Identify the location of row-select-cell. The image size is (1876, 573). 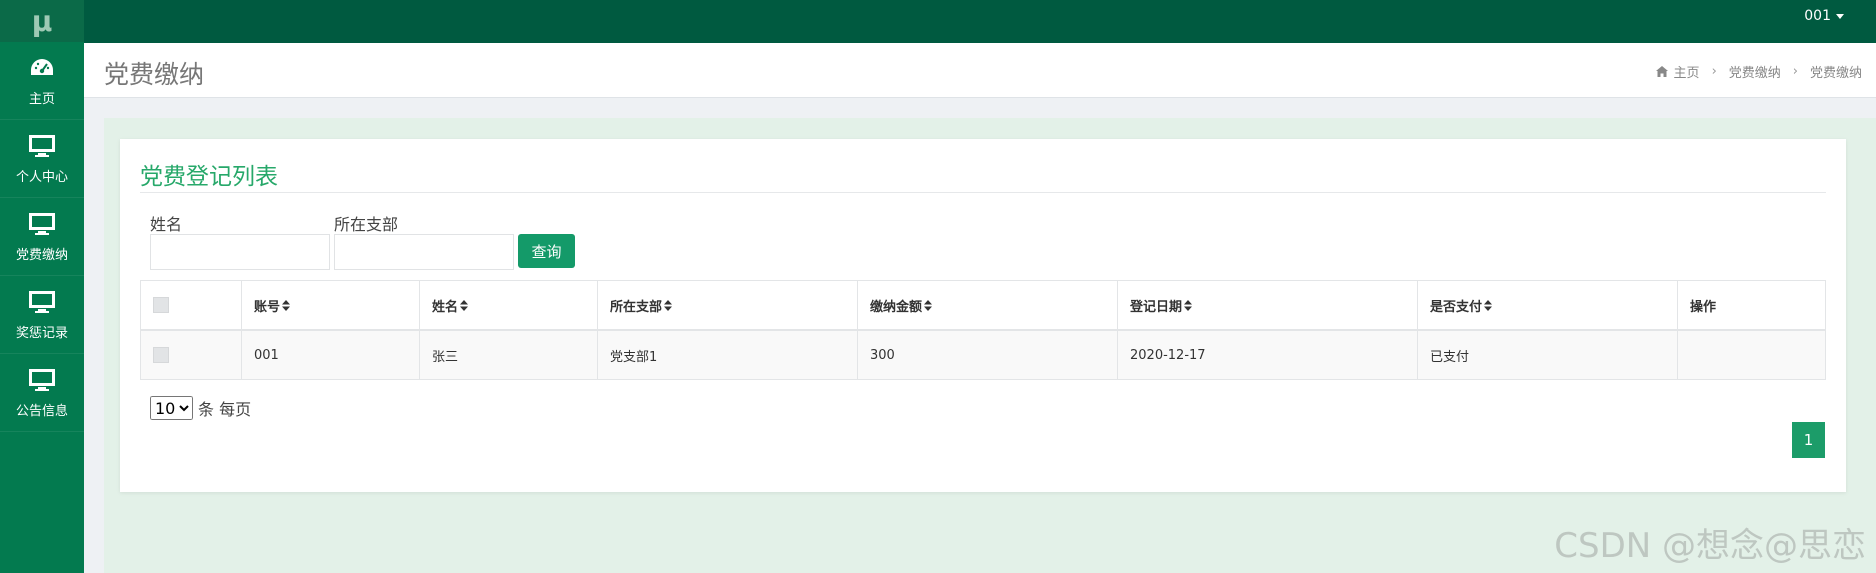
(191, 354).